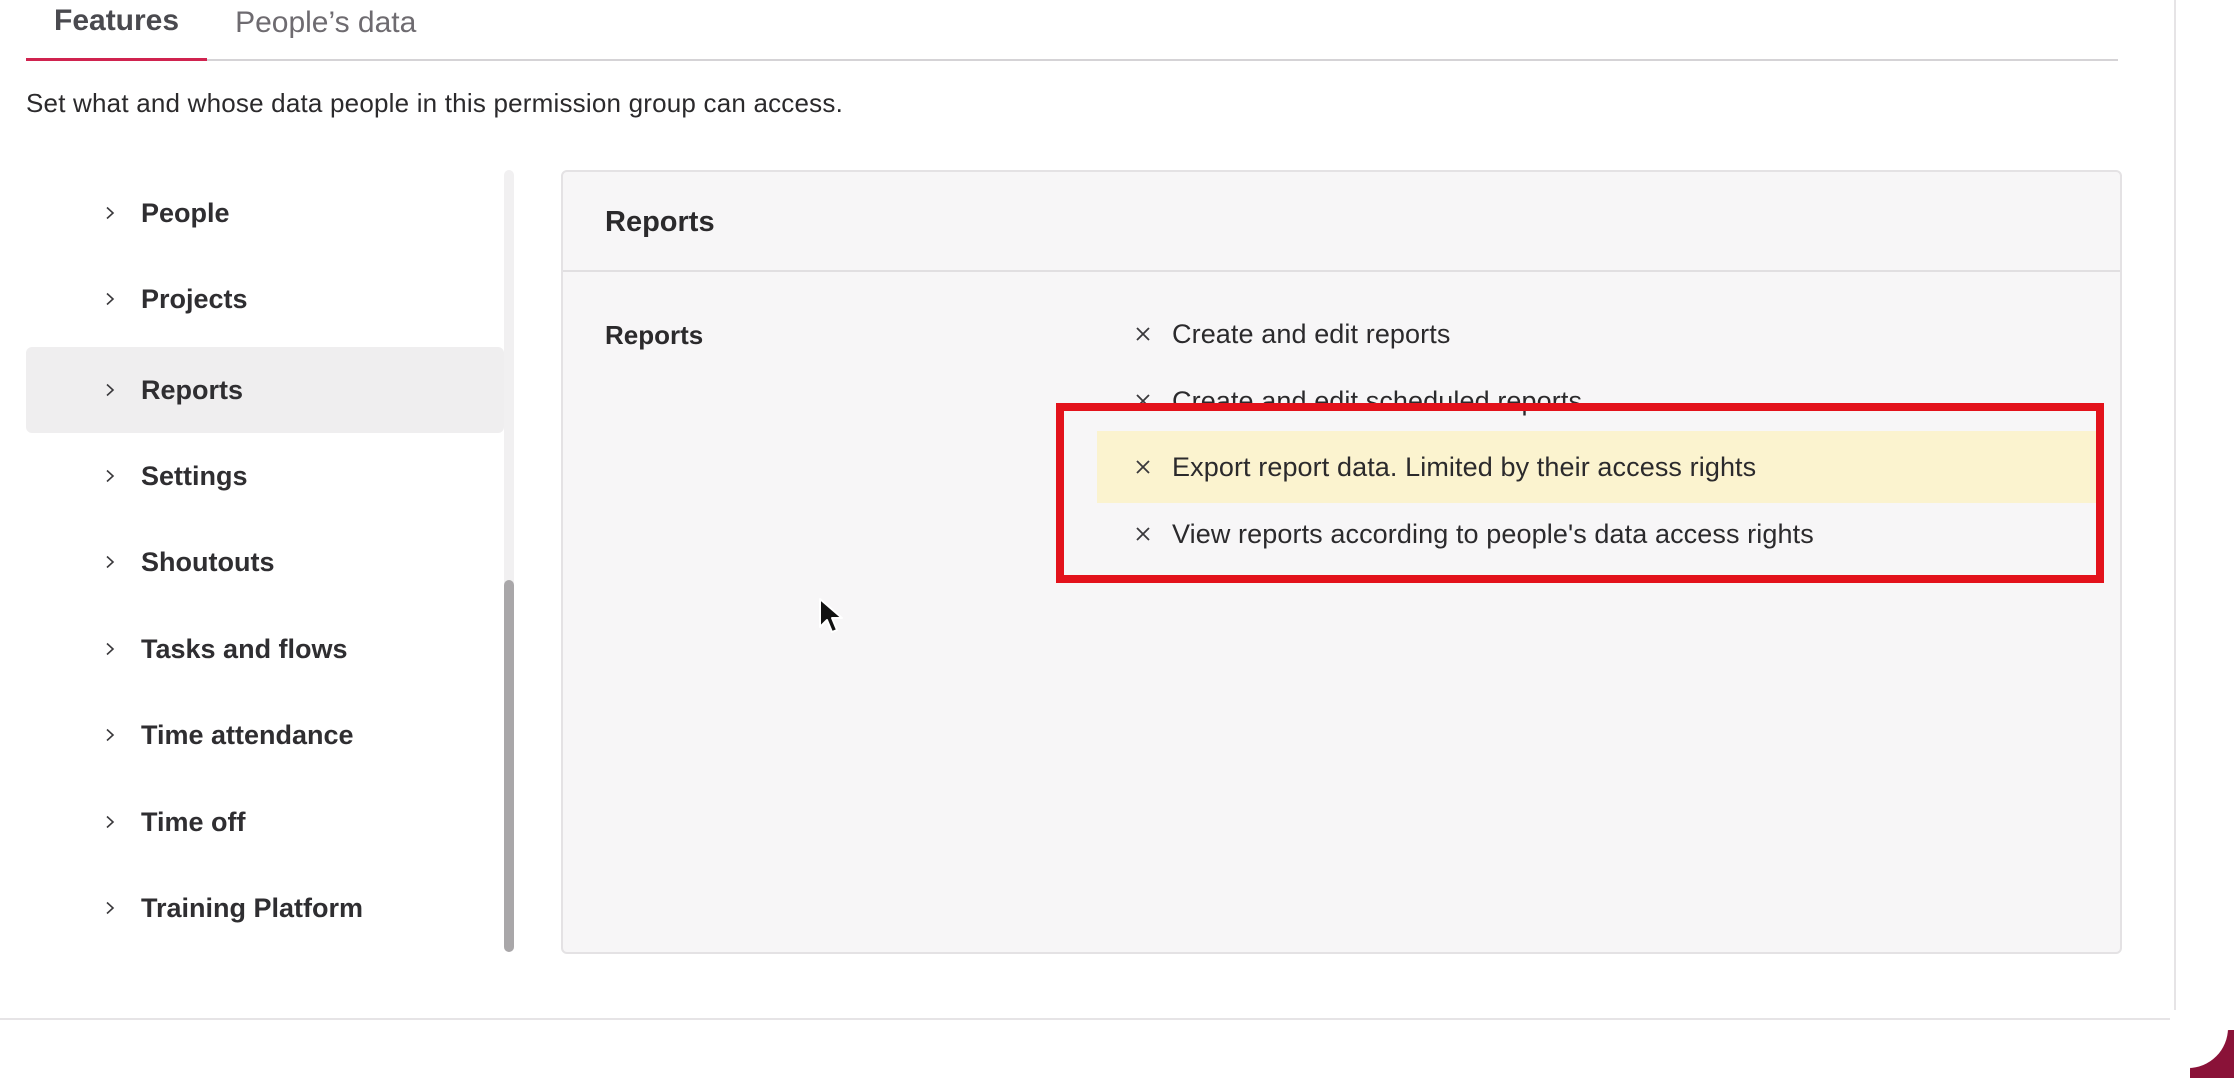  What do you see at coordinates (117, 20) in the screenshot?
I see `tab-features-label: Features` at bounding box center [117, 20].